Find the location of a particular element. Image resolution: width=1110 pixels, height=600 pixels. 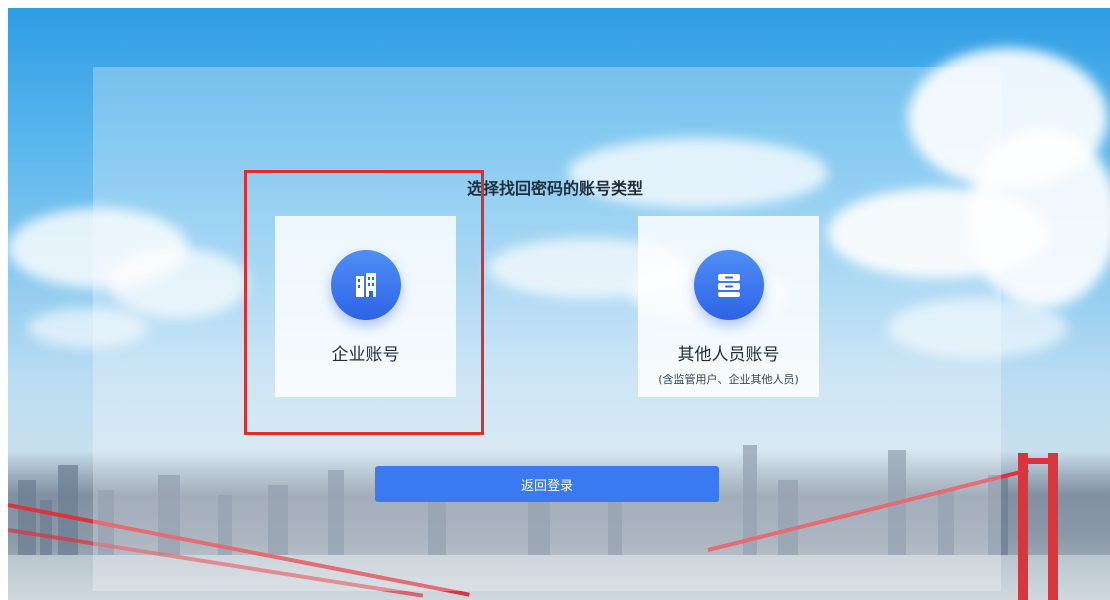

building-icon is located at coordinates (365, 285).